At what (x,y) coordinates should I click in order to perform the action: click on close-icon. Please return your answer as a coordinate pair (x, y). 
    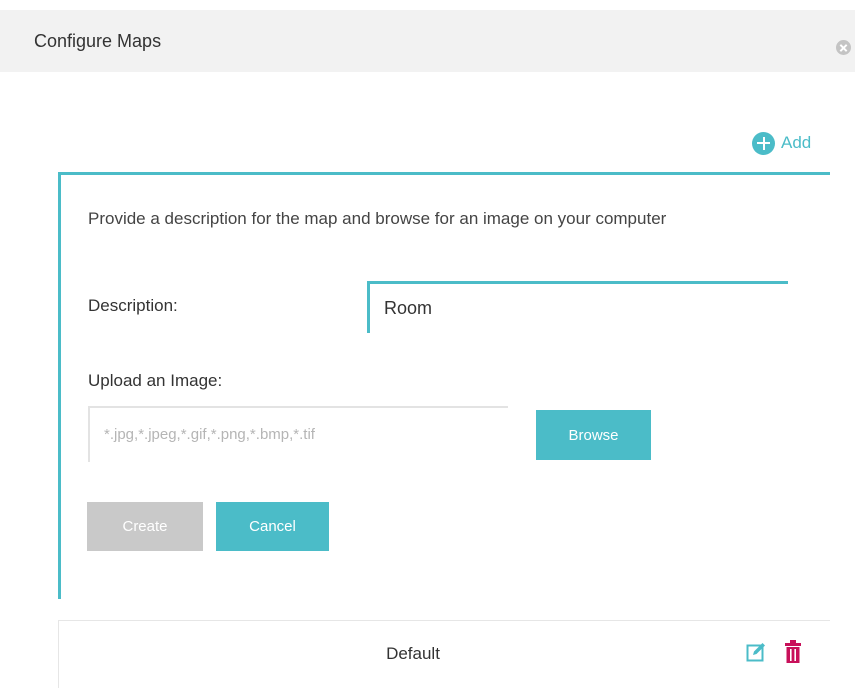
    Looking at the image, I should click on (843, 47).